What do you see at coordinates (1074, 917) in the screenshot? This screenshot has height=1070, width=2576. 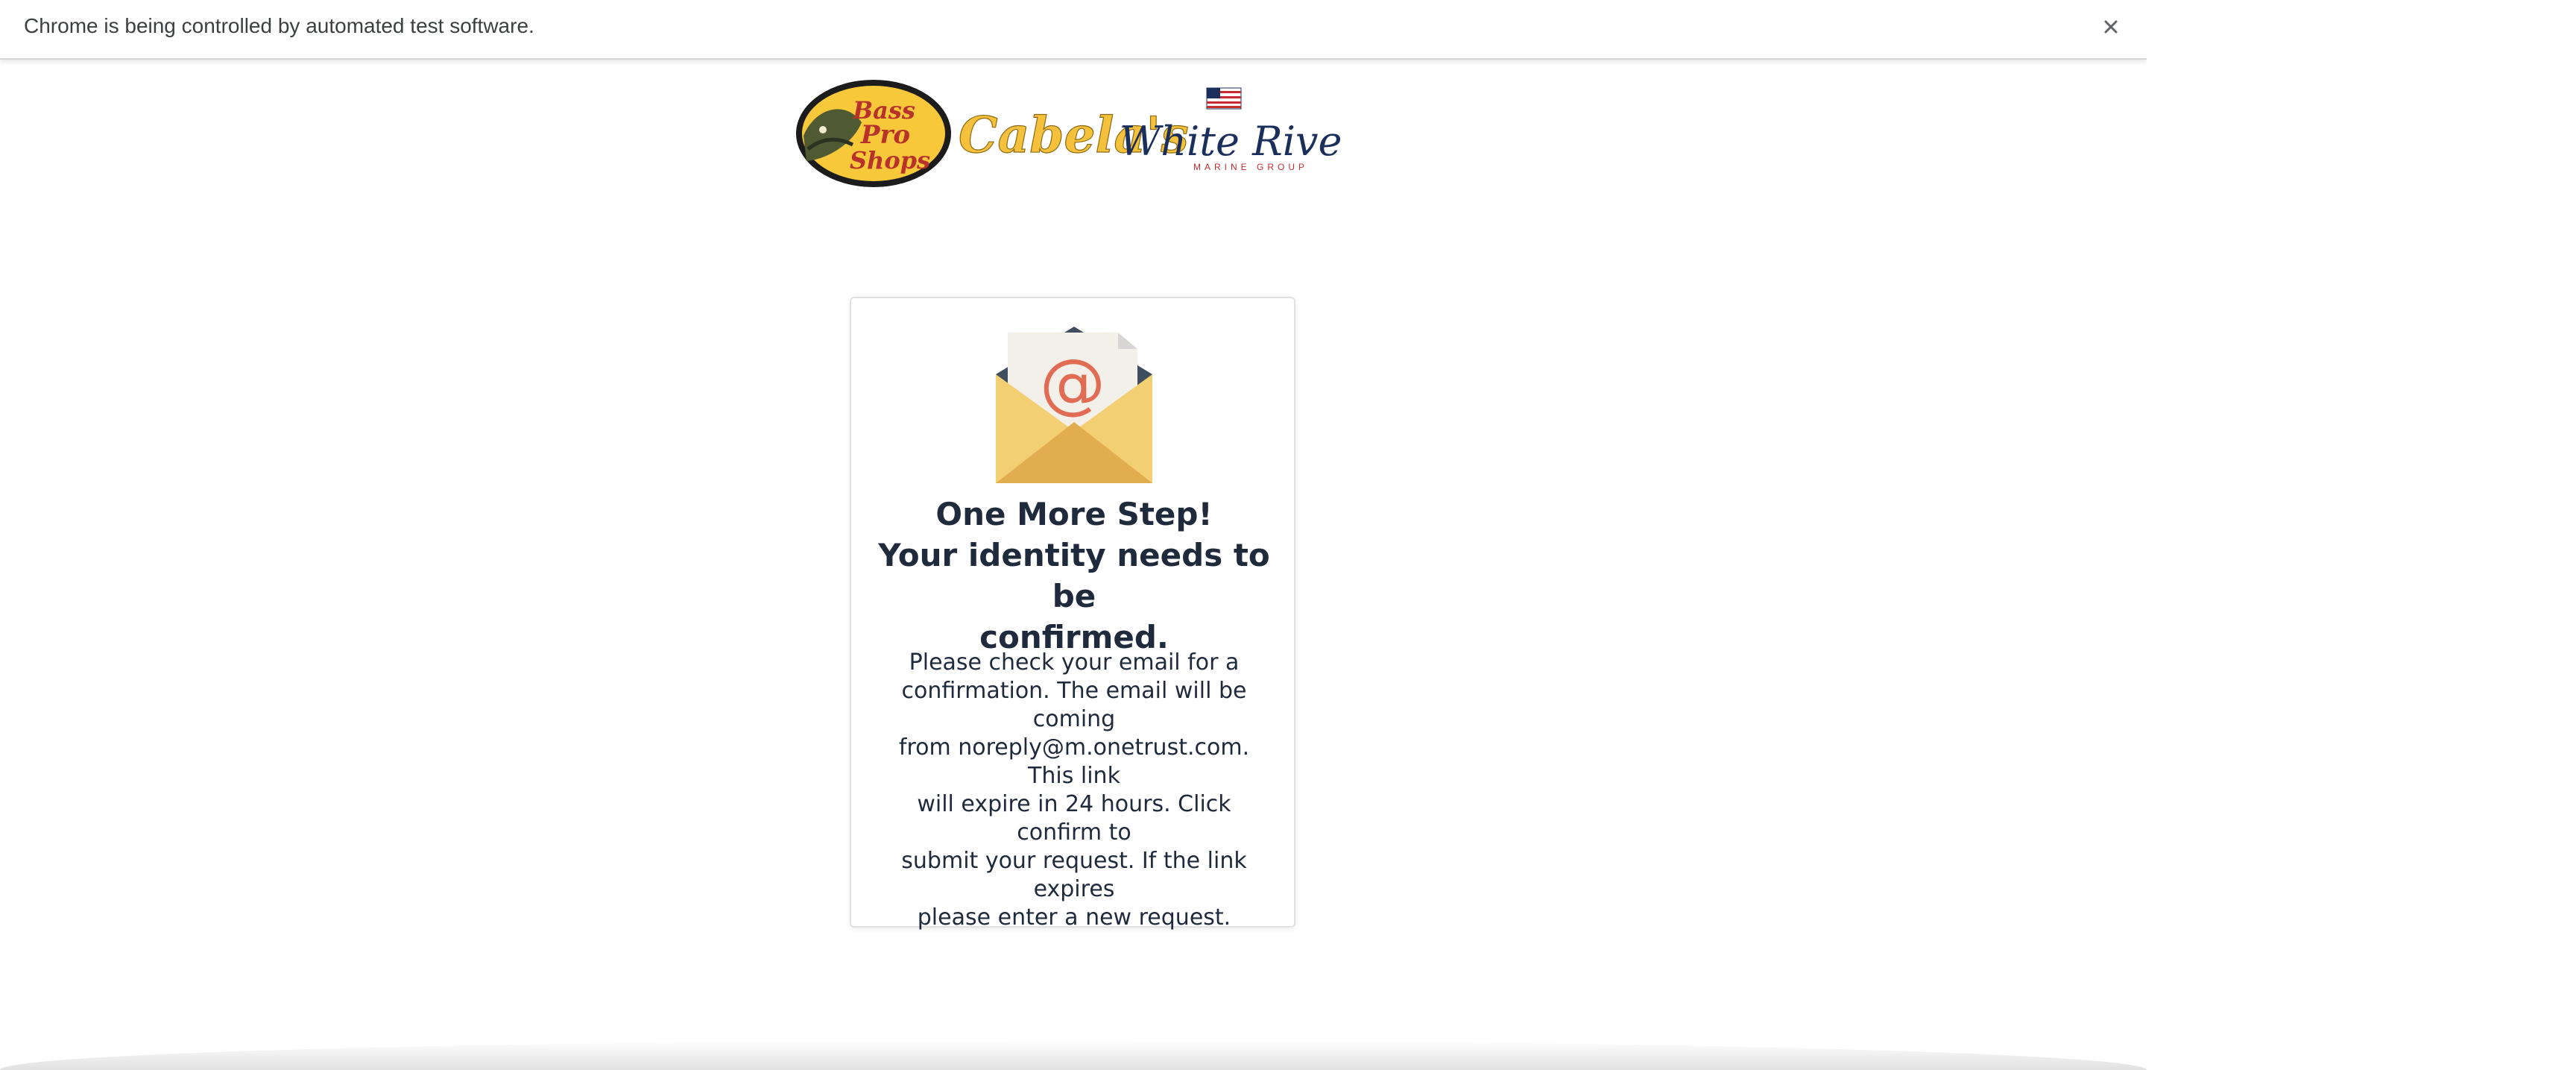 I see `message-line-6: please enter a new request.` at bounding box center [1074, 917].